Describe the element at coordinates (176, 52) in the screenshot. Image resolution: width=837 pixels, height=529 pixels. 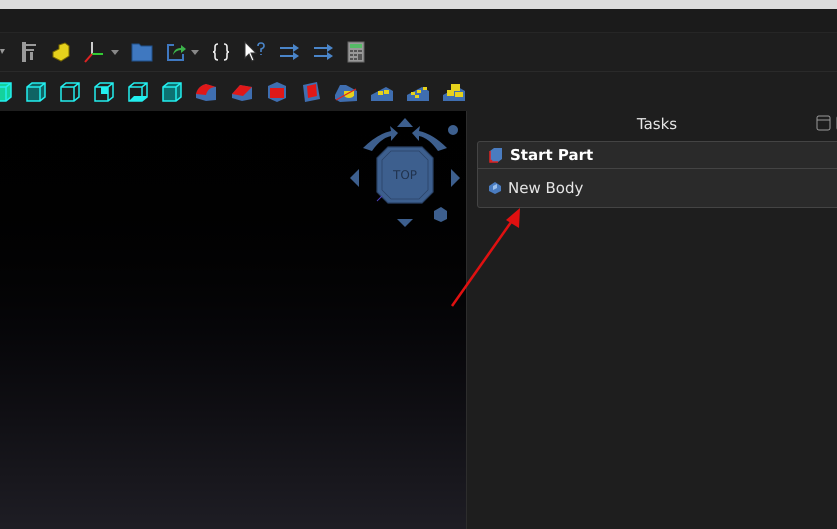
I see `share-arrow-icon` at that location.